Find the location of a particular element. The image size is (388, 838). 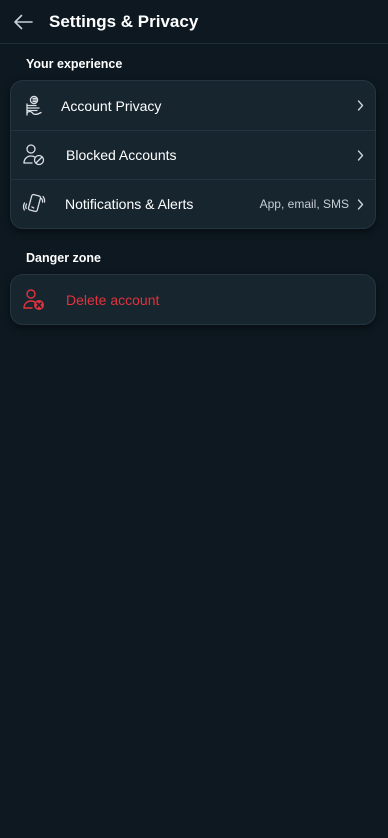

notifications-alerts-label: Notifications & Alerts is located at coordinates (129, 204).